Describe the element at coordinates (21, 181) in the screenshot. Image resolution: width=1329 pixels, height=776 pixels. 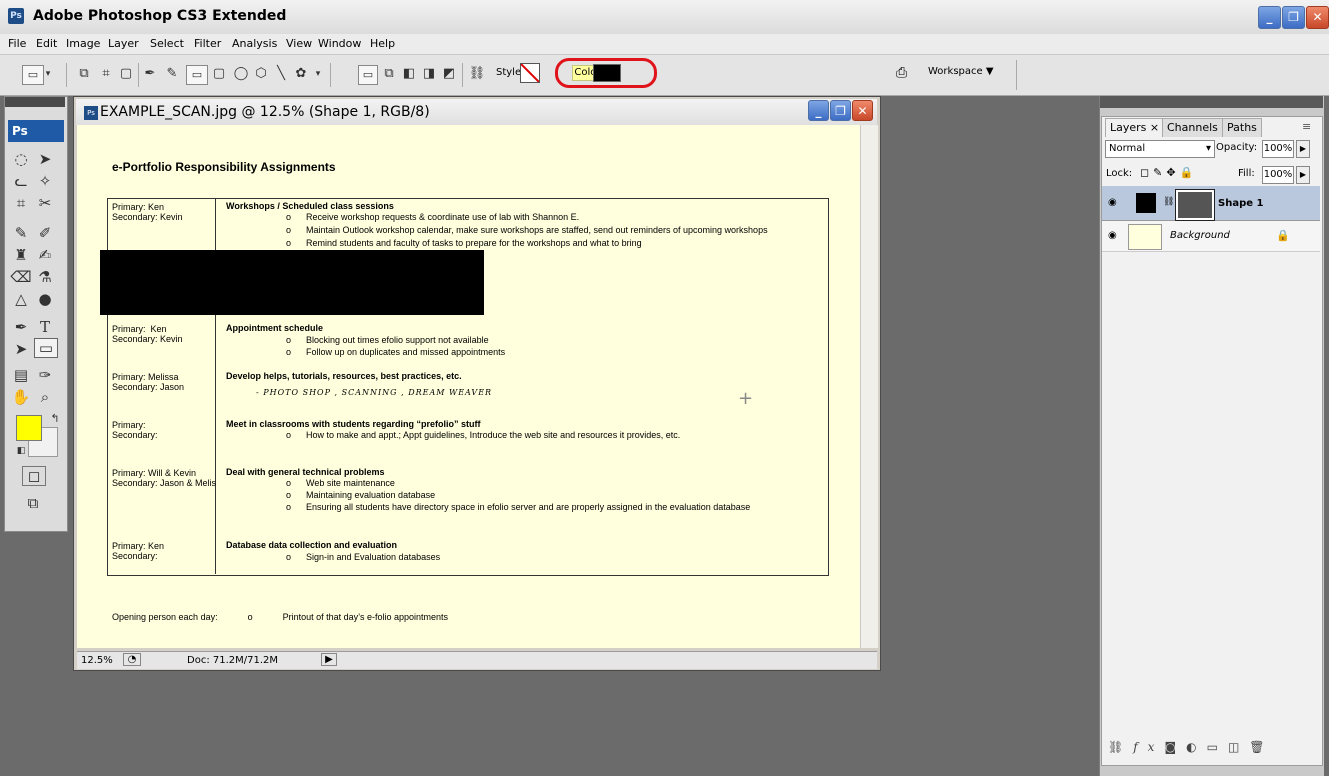
I see `lasso-tool-icon: ᓚ` at that location.